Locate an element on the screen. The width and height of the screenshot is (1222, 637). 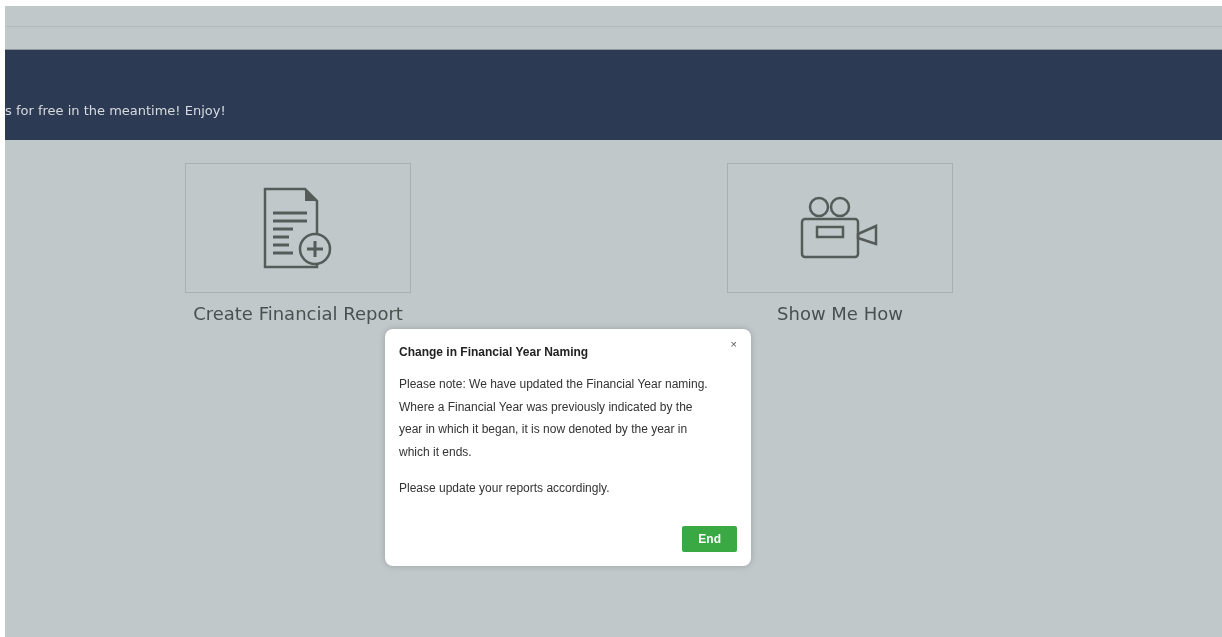
document-add-icon is located at coordinates (298, 228).